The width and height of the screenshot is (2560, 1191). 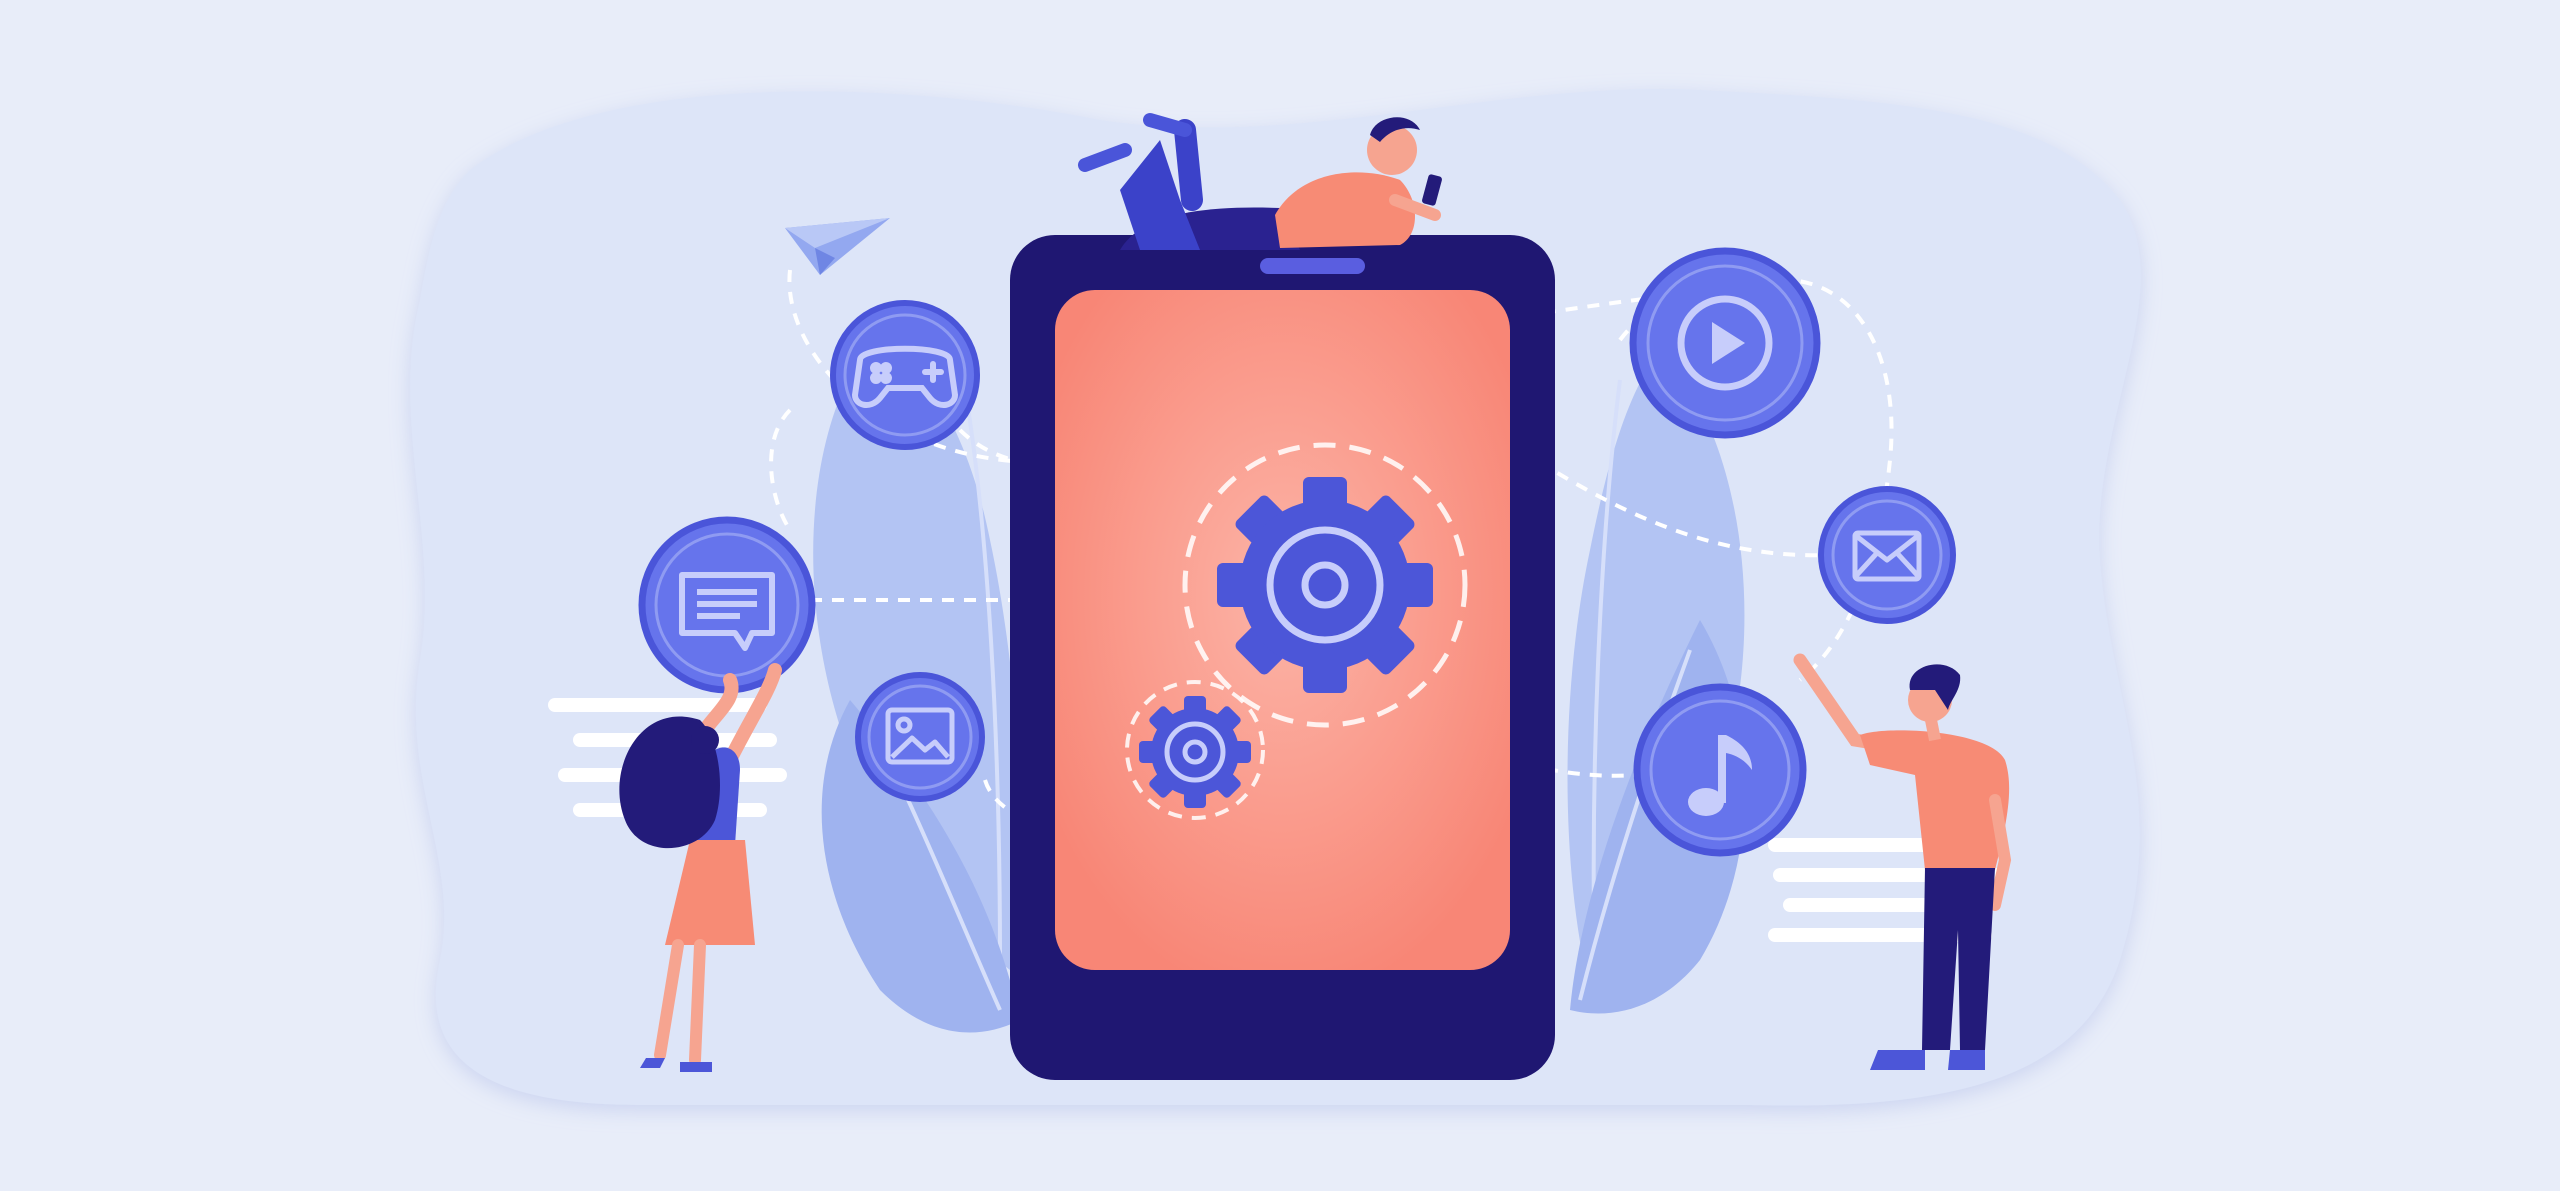 What do you see at coordinates (1720, 770) in the screenshot?
I see `app-icon-music` at bounding box center [1720, 770].